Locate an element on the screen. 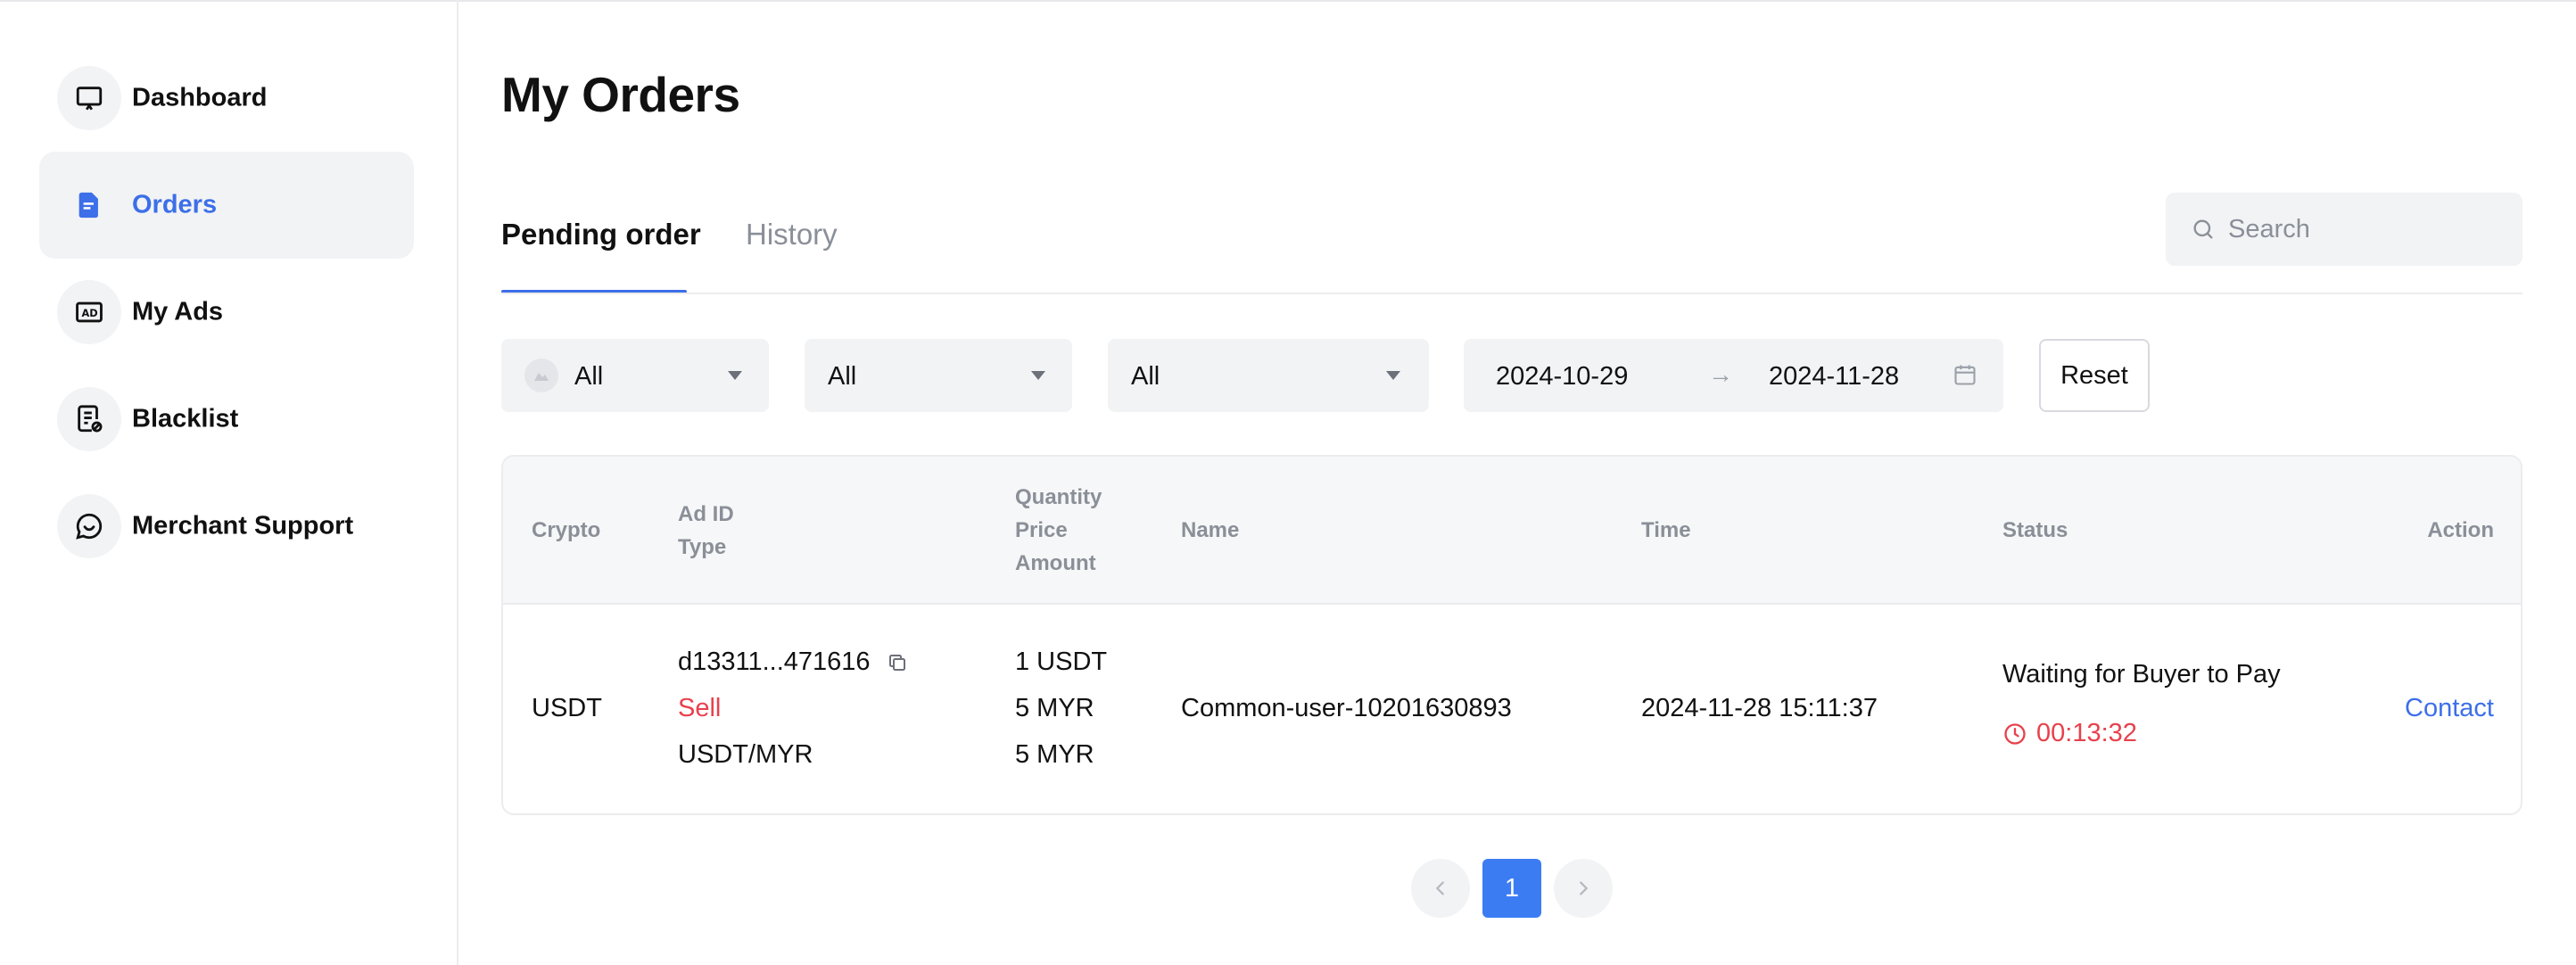  crypto-filter-select: All is located at coordinates (635, 375).